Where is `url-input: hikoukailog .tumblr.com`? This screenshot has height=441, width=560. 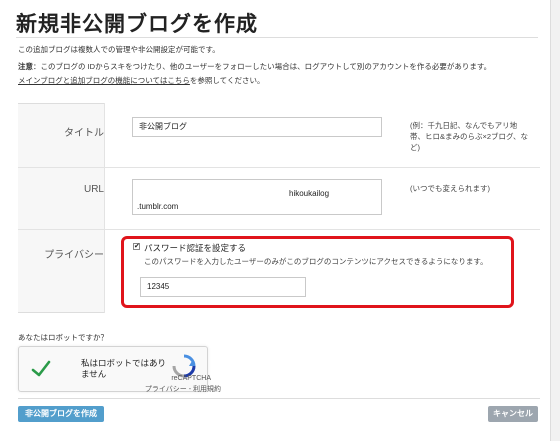 url-input: hikoukailog .tumblr.com is located at coordinates (257, 197).